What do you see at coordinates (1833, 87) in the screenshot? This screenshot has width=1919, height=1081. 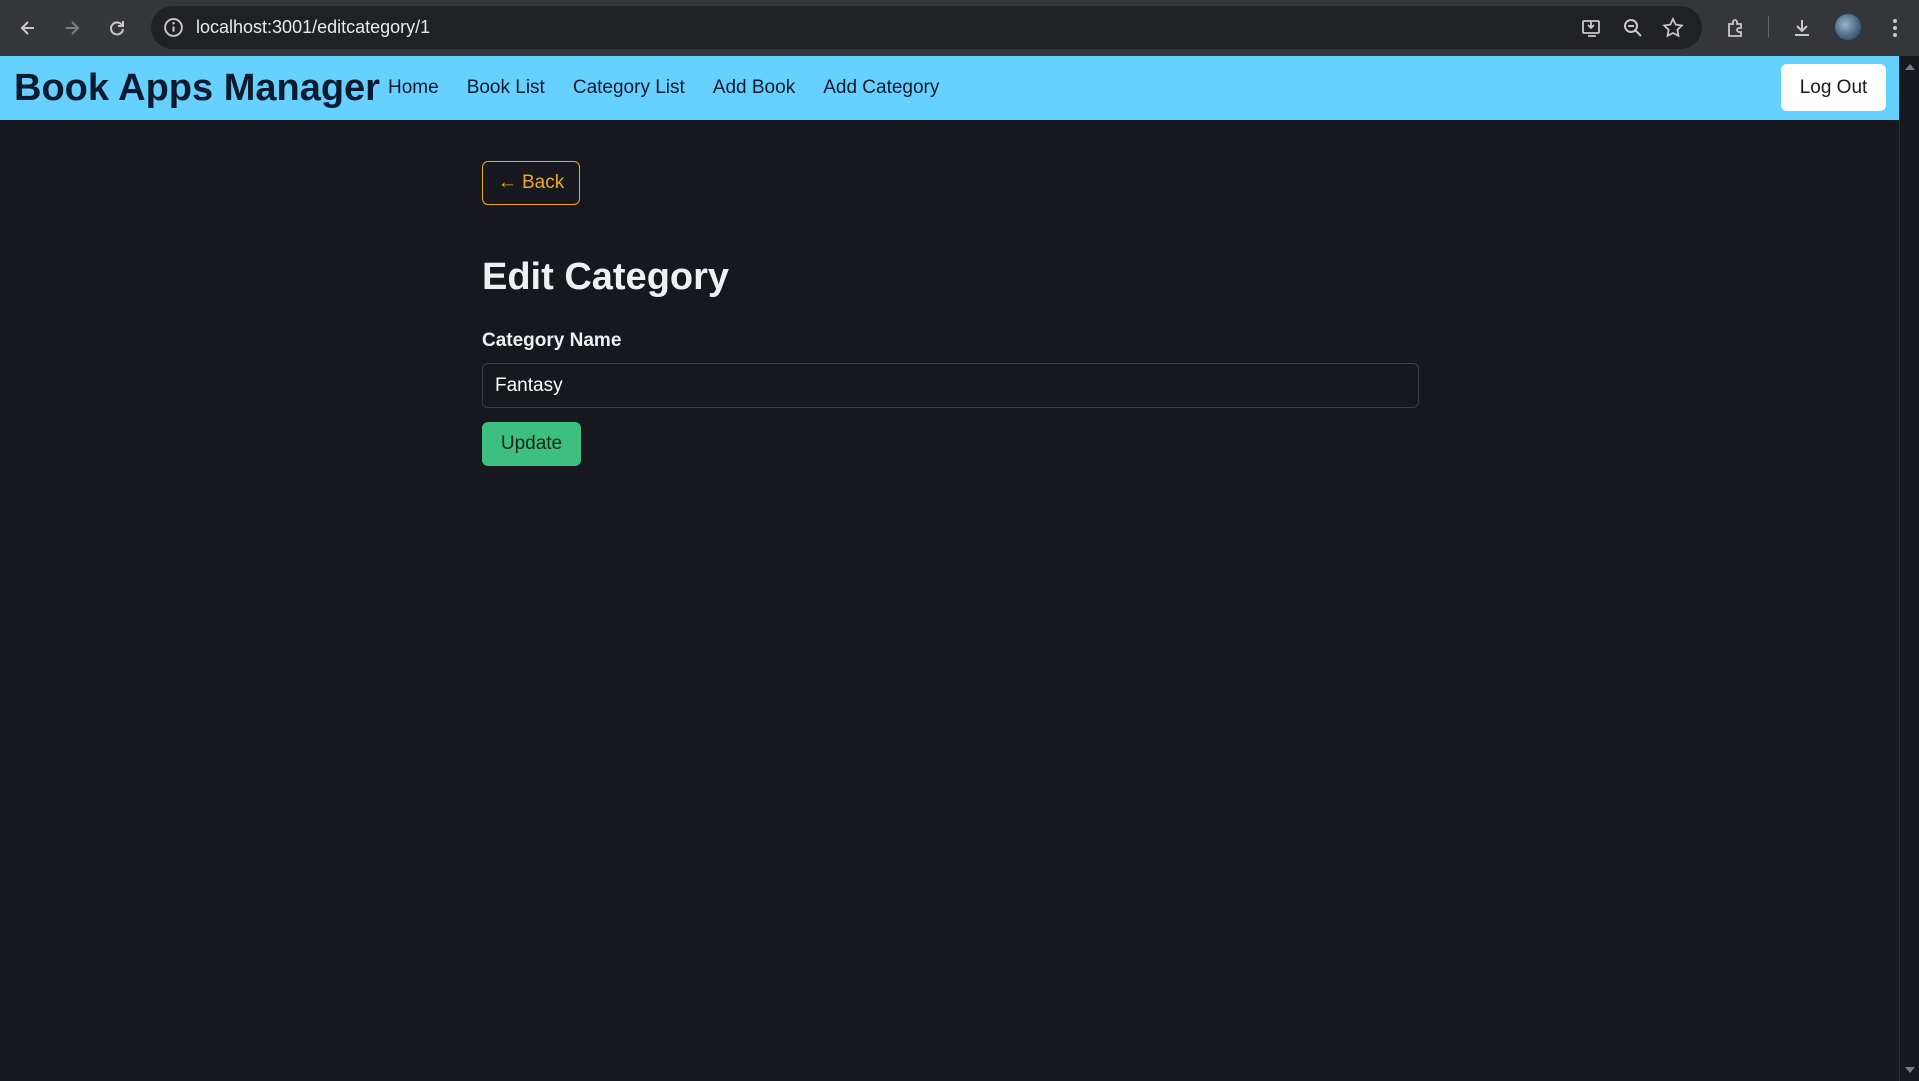 I see `logout-button: Log Out` at bounding box center [1833, 87].